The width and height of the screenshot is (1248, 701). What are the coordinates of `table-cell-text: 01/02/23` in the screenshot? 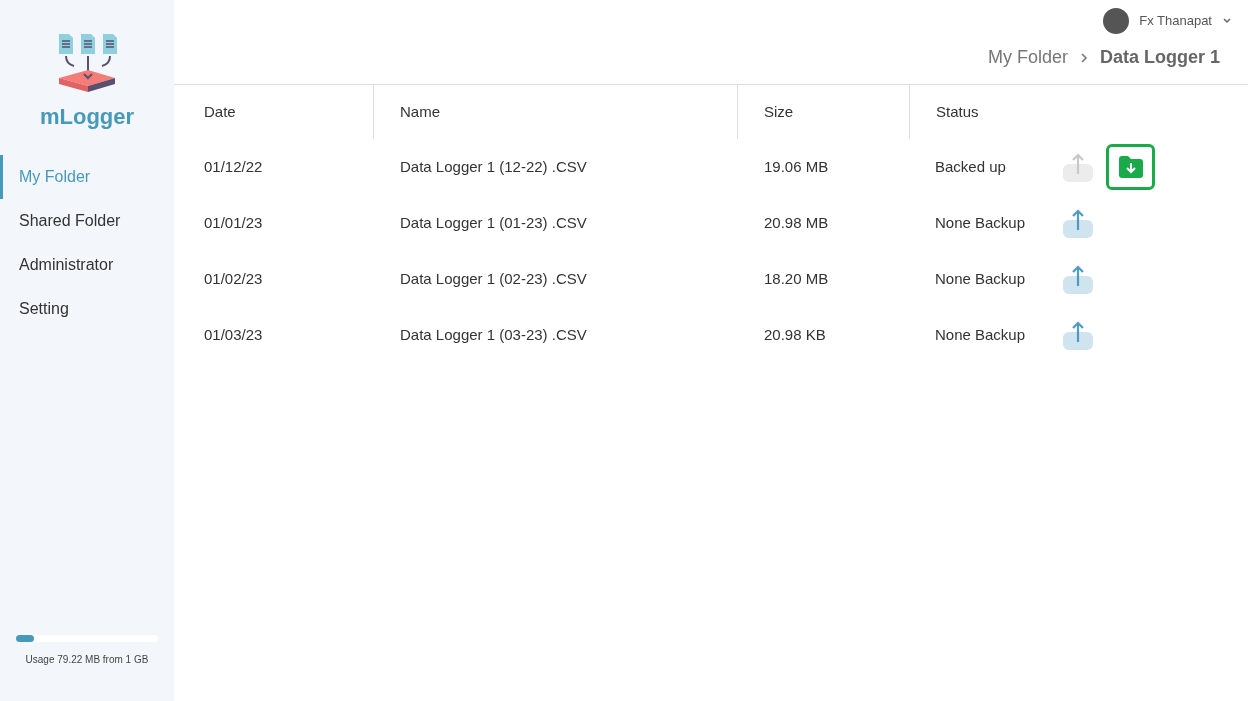 It's located at (233, 278).